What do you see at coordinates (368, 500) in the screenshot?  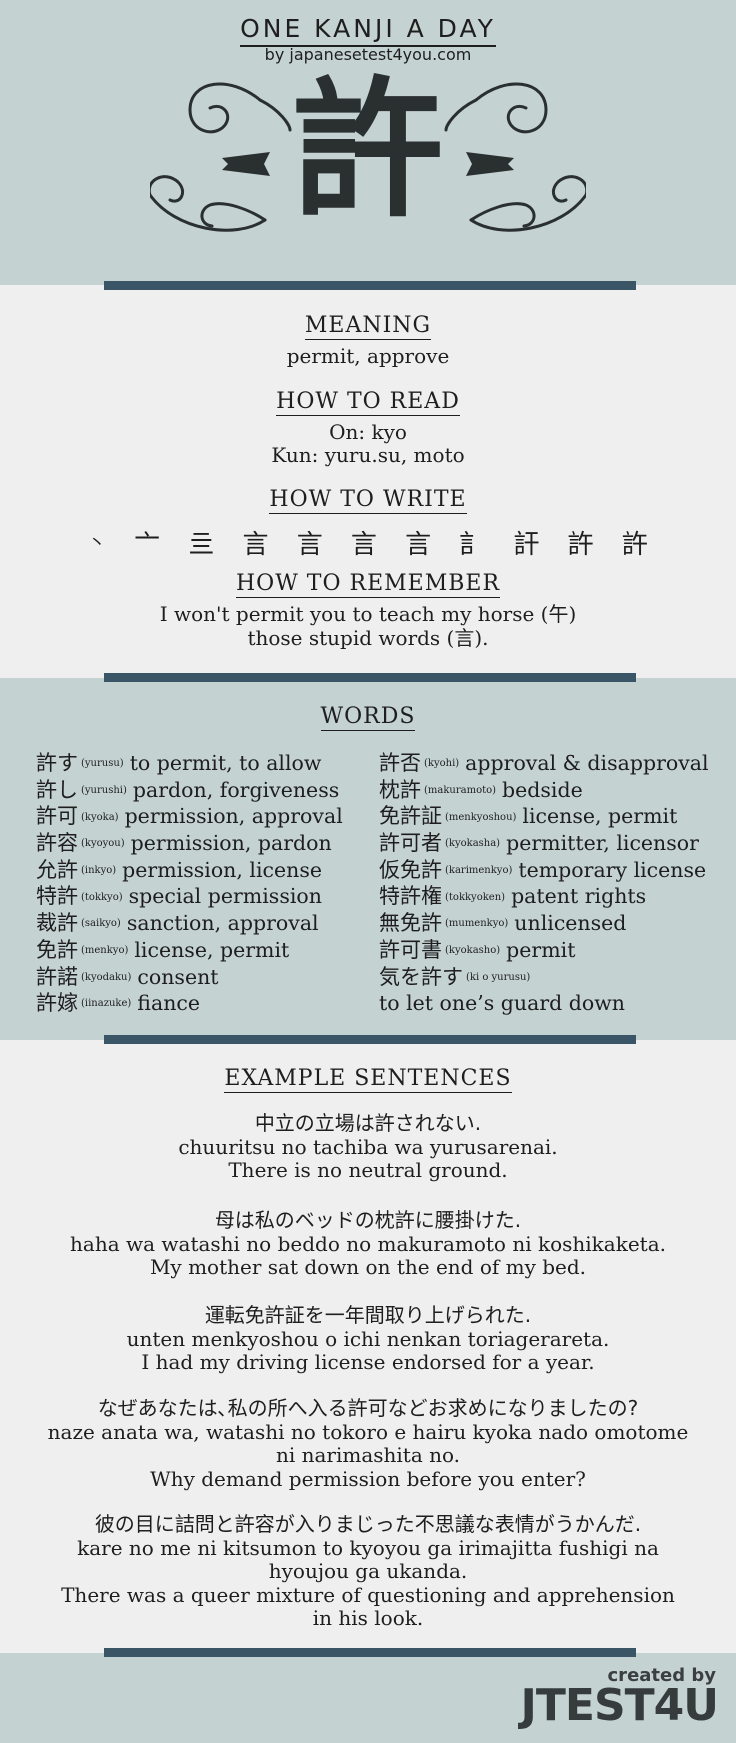 I see `writing-heading-text: HOW TO WRITE` at bounding box center [368, 500].